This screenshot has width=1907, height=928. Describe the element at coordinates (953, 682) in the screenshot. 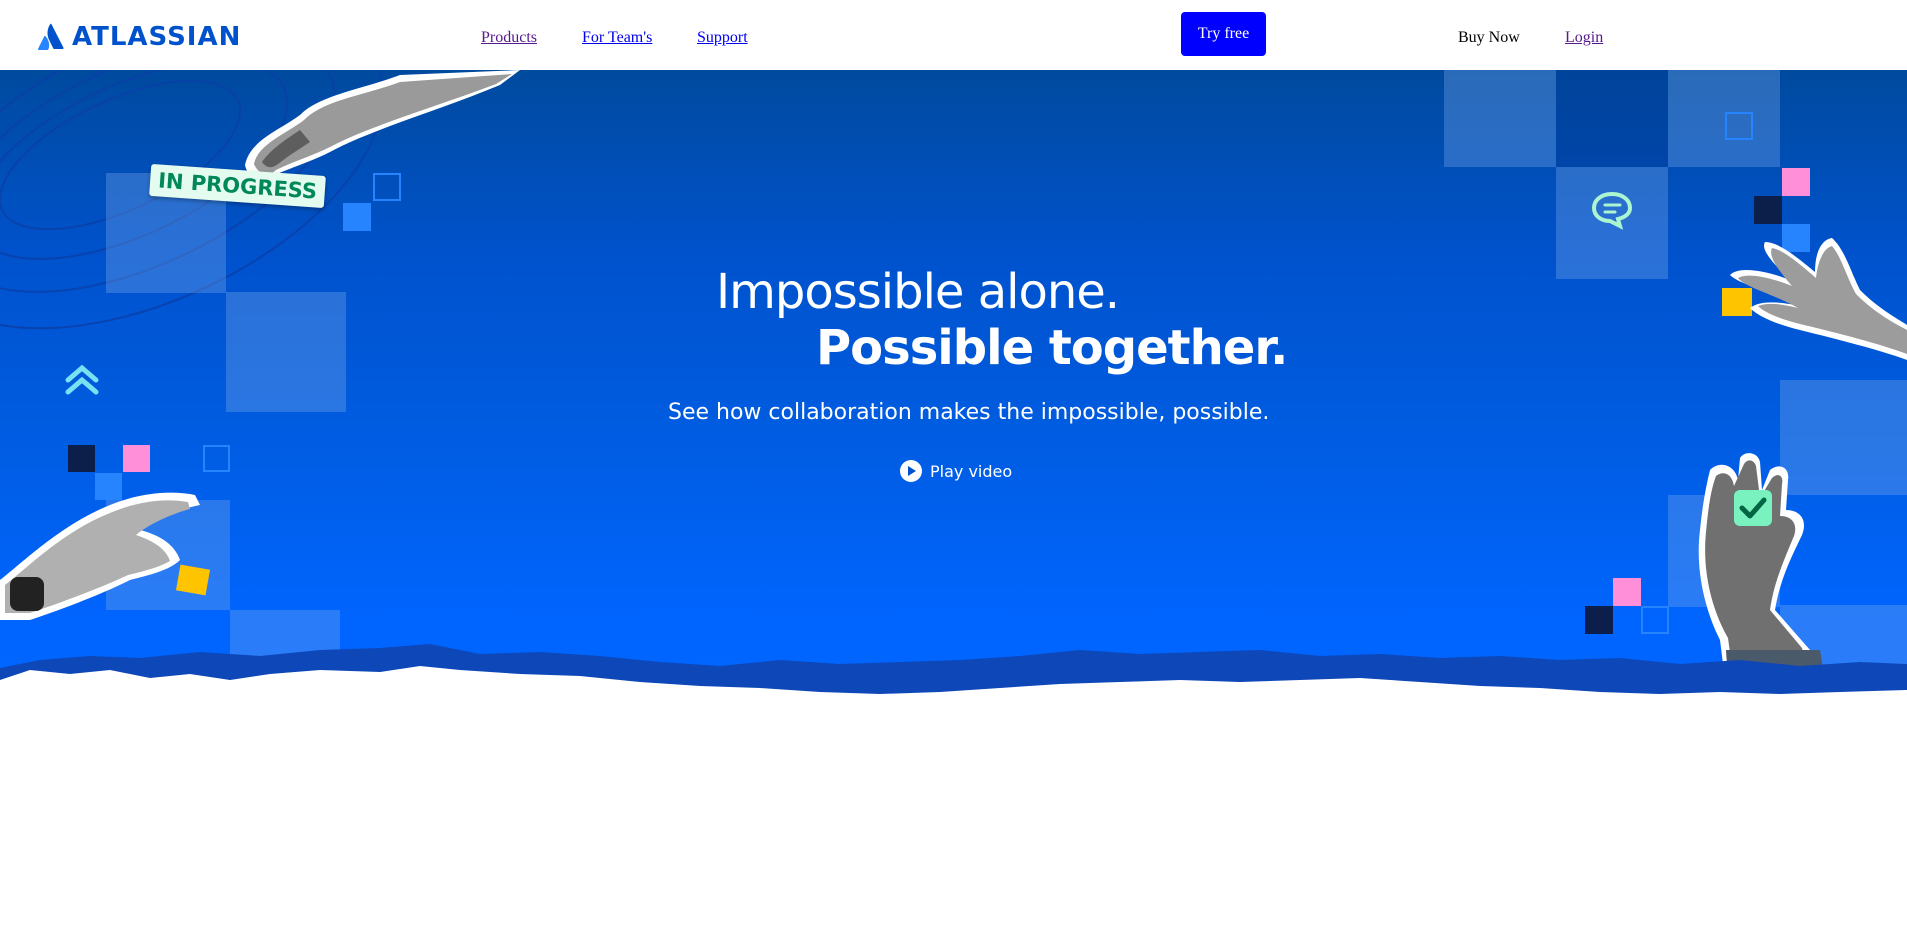

I see `torn-paper-edge` at that location.